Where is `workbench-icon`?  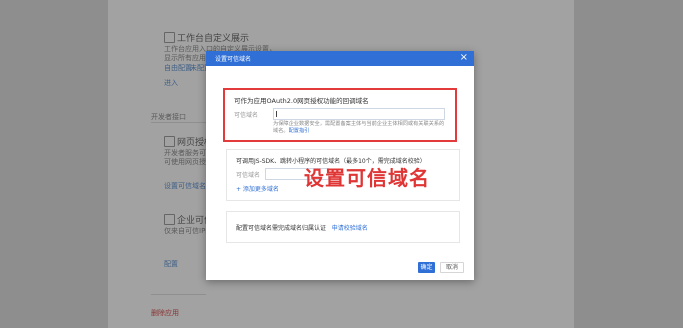
workbench-icon is located at coordinates (169, 37).